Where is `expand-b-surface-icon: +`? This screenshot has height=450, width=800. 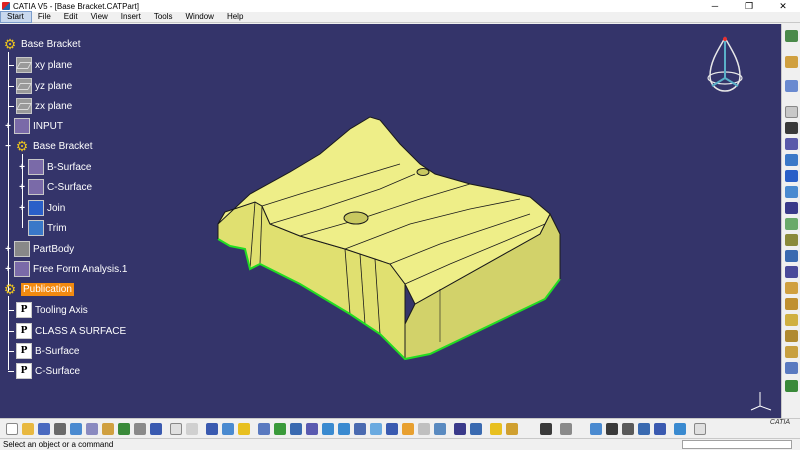 expand-b-surface-icon: + is located at coordinates (22, 168).